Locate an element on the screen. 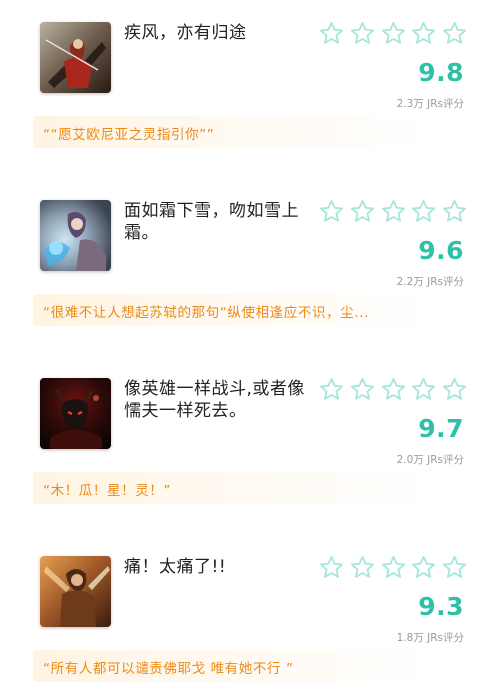  score-value: 9.8 is located at coordinates (441, 72).